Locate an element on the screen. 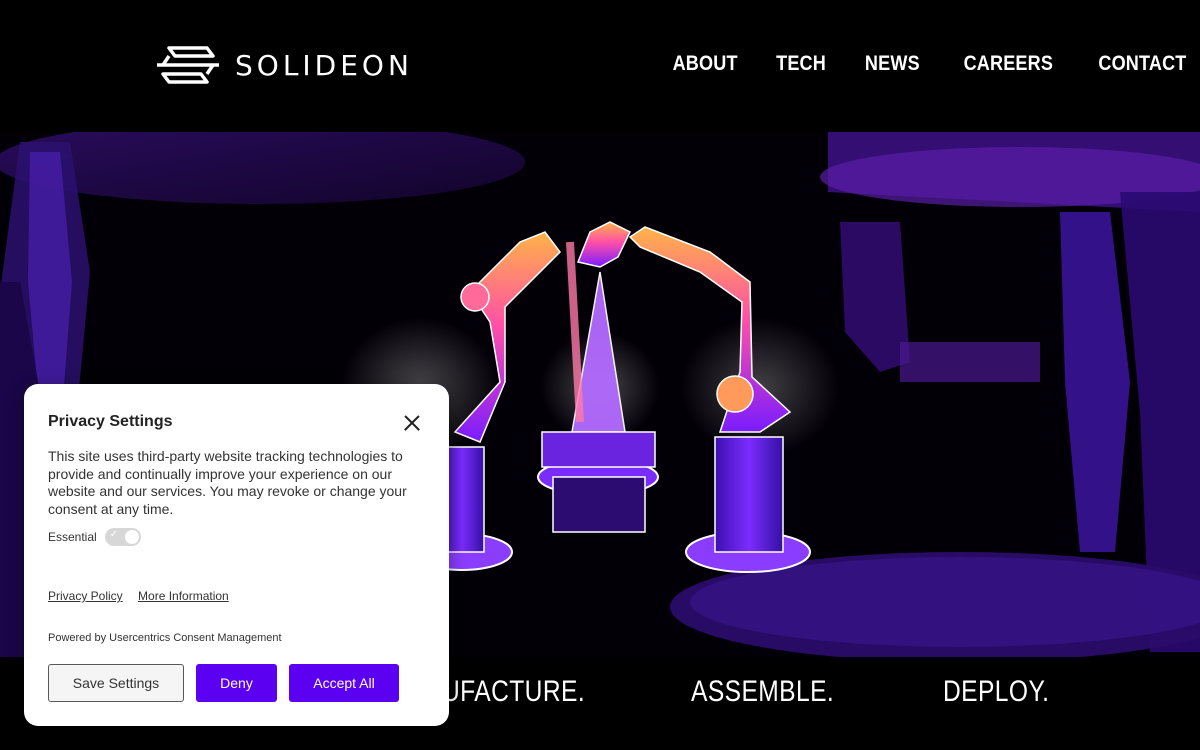 The width and height of the screenshot is (1200, 750). privacy-policy-link: Privacy Policy is located at coordinates (85, 596).